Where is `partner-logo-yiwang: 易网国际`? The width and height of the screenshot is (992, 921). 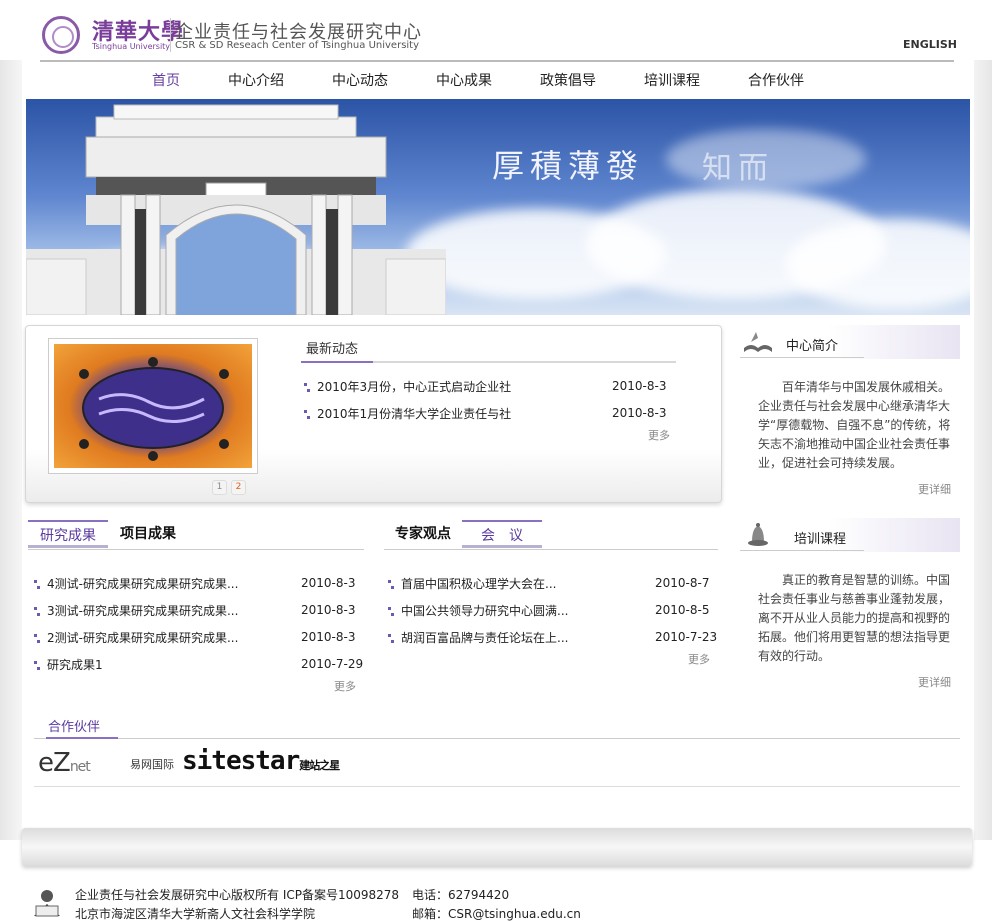
partner-logo-yiwang: 易网国际 is located at coordinates (152, 764).